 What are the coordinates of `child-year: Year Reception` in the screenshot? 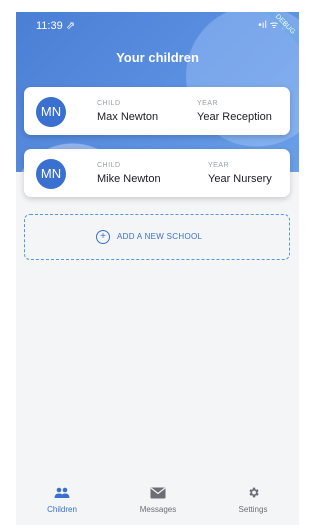 It's located at (234, 117).